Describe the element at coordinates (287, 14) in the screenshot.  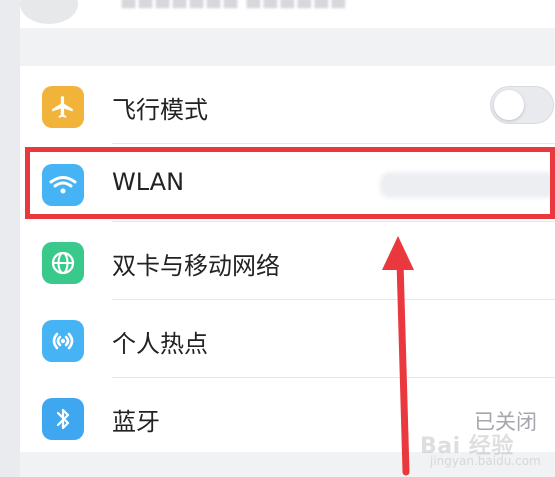
I see `top-card-partial: ■■■■■■■ ■■■■■■` at that location.